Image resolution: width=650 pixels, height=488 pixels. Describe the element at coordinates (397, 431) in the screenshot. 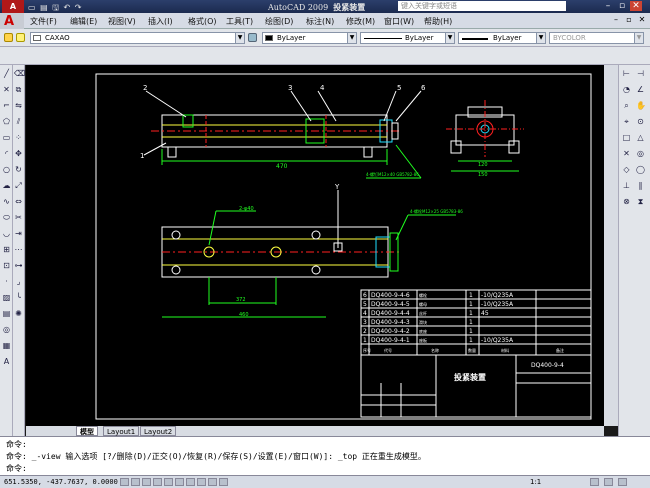

I see `horizontal-scrollbar` at that location.